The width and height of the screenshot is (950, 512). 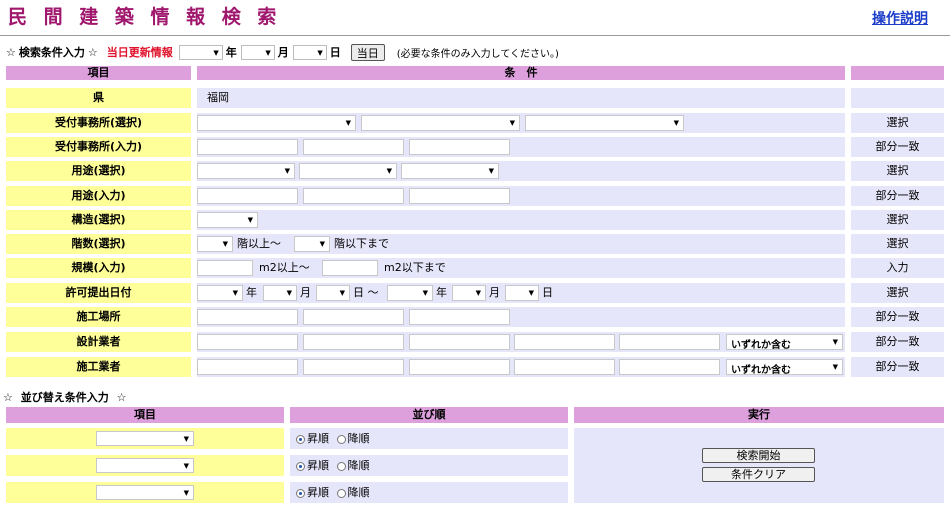 I want to click on star-icon: ☆, so click(x=92, y=52).